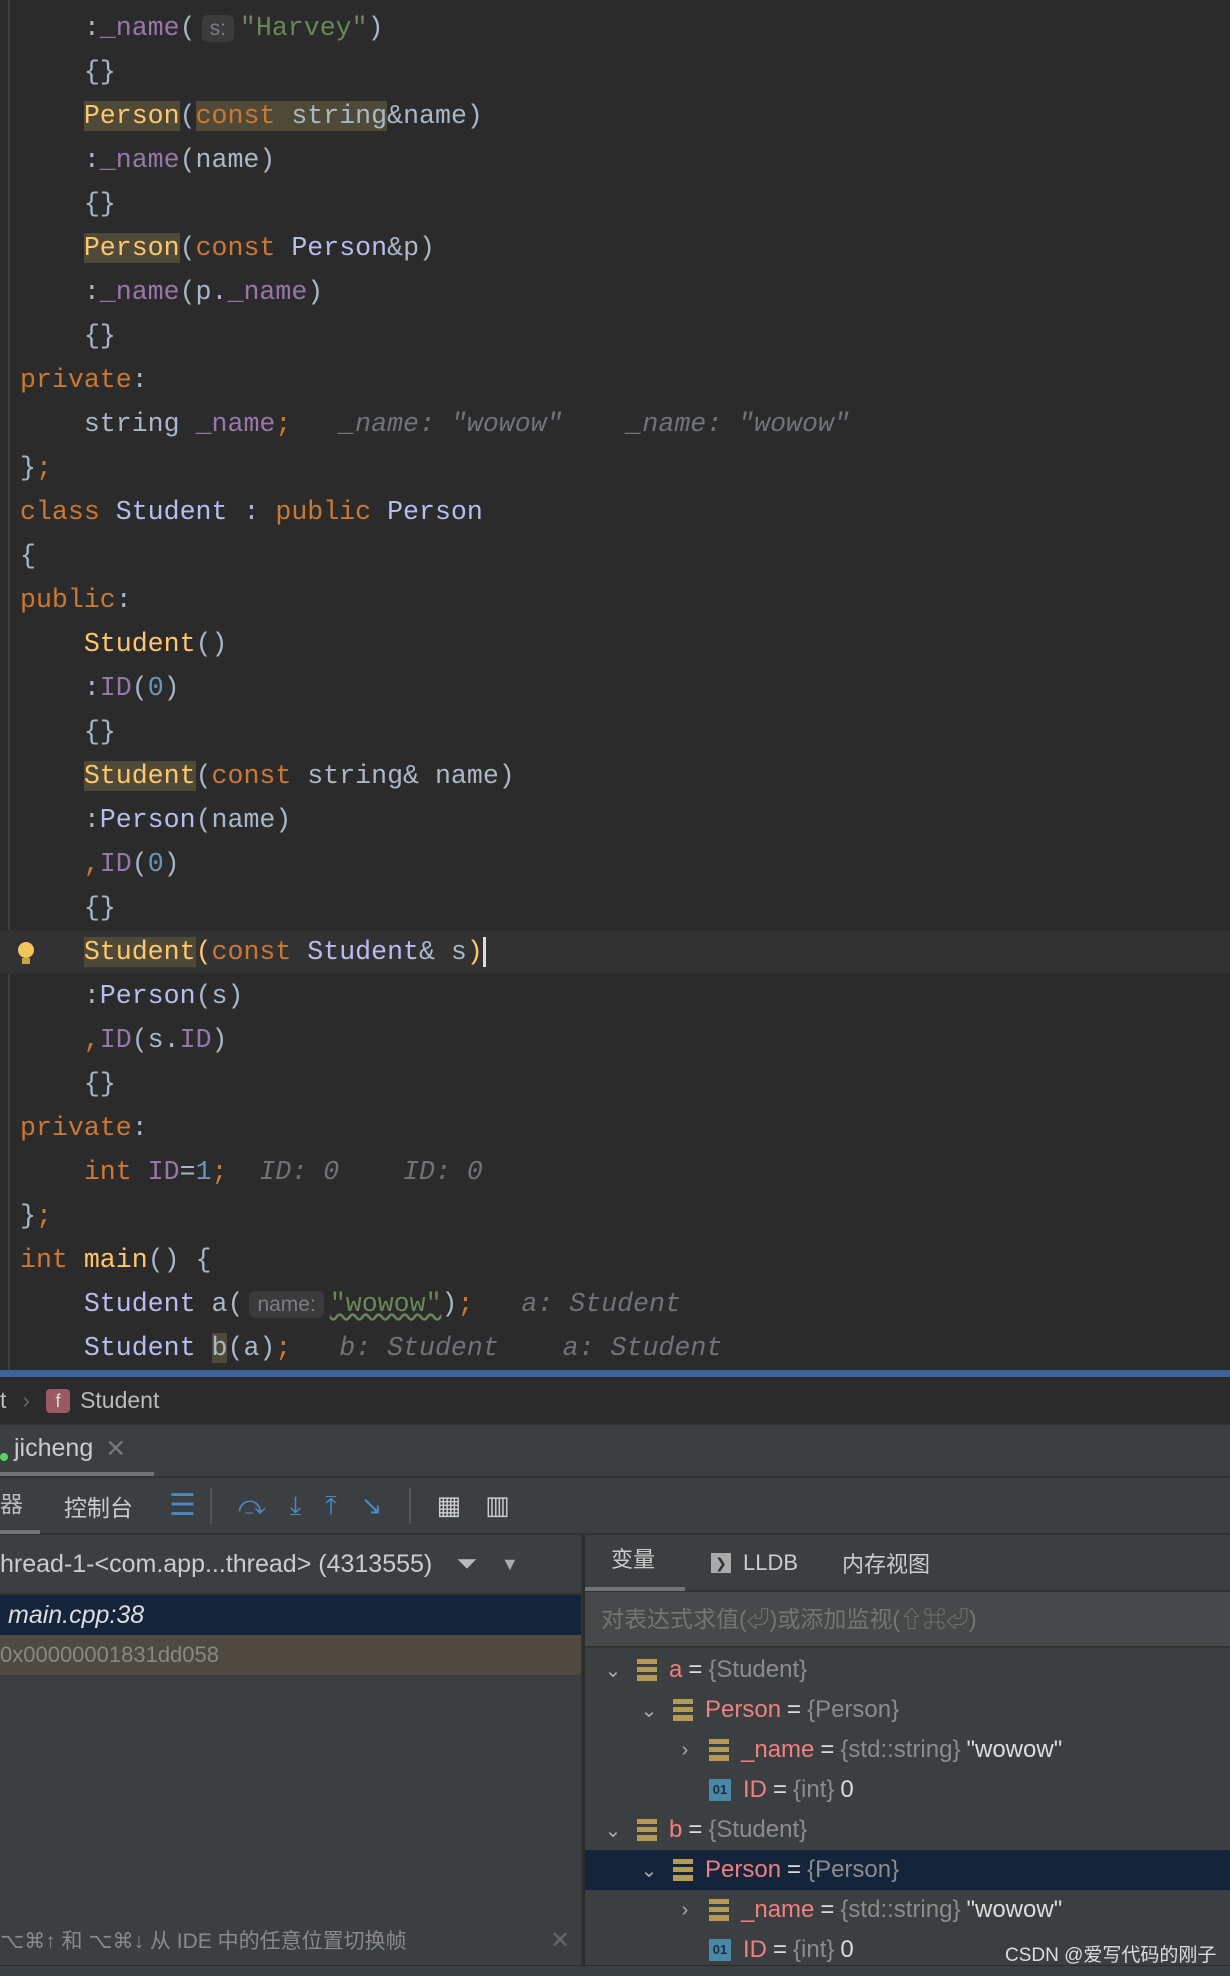 The width and height of the screenshot is (1230, 1976). I want to click on evaluate-icon: ▦, so click(449, 1505).